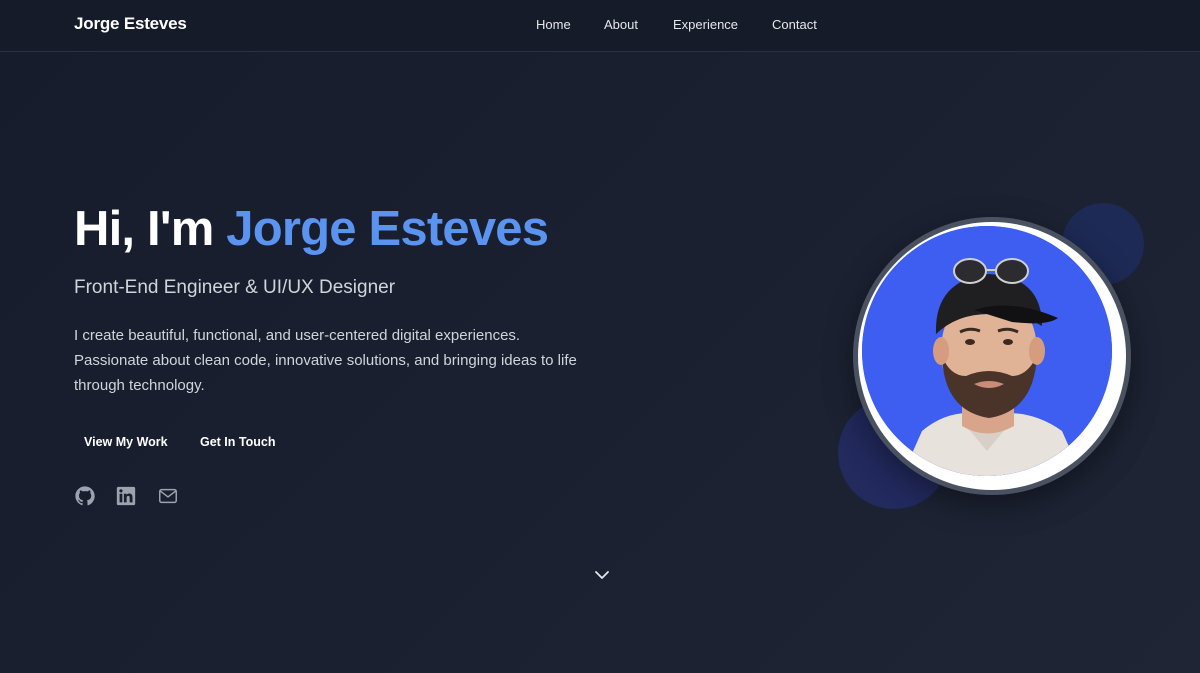  Describe the element at coordinates (126, 496) in the screenshot. I see `linkedin-icon` at that location.